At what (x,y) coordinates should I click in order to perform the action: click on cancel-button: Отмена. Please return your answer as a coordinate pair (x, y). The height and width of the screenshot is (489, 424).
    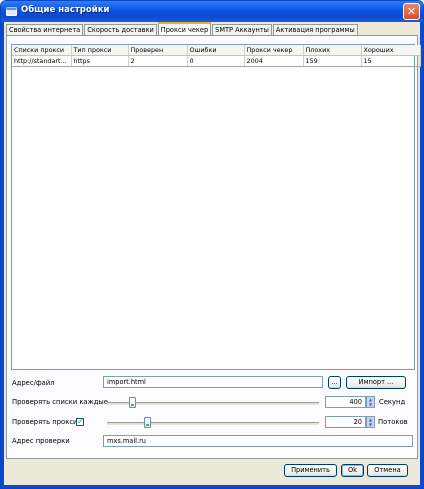
    Looking at the image, I should click on (387, 470).